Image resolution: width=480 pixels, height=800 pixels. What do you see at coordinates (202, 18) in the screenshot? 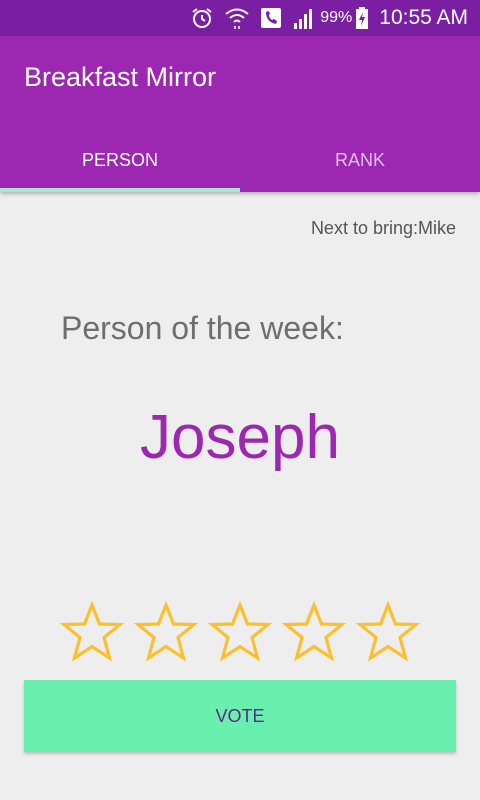
I see `alarm-icon` at bounding box center [202, 18].